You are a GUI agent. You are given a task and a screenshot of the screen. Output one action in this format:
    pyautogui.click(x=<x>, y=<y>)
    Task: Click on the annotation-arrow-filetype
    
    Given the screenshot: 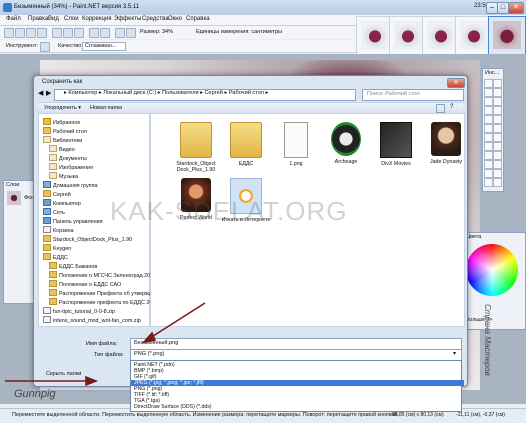 What is the action you would take?
    pyautogui.click(x=177, y=320)
    